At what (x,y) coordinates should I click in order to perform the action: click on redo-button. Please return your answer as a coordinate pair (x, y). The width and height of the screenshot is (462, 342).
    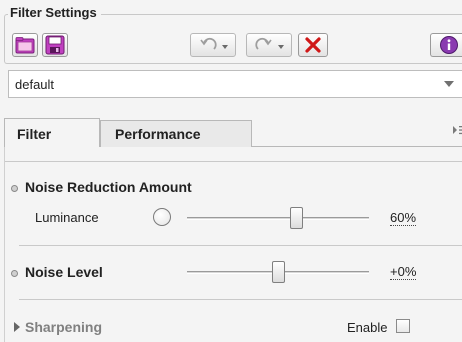
    Looking at the image, I should click on (269, 45).